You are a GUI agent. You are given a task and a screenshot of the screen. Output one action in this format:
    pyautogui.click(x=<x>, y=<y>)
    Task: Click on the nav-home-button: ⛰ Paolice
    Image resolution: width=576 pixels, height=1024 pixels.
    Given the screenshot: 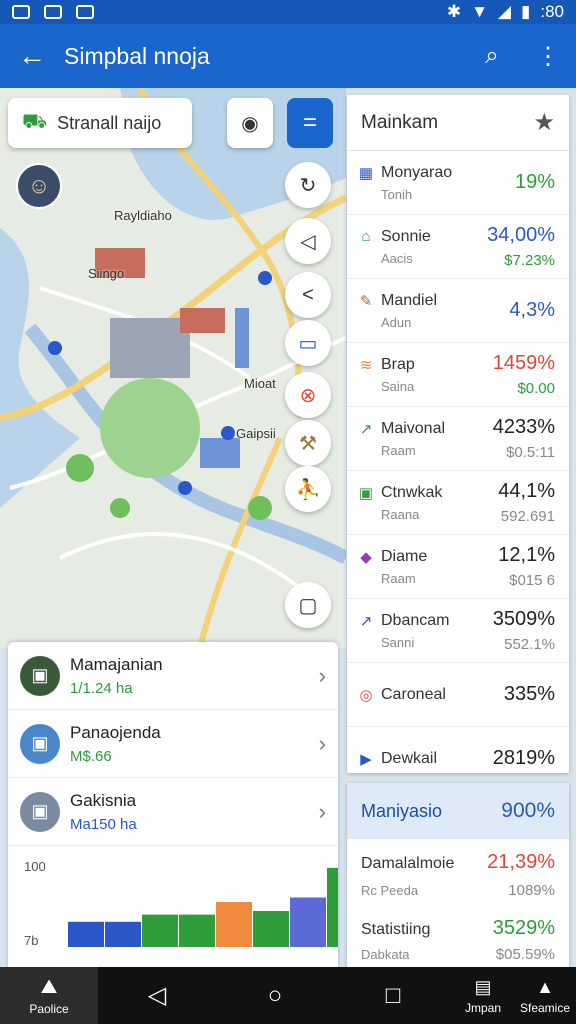 What is the action you would take?
    pyautogui.click(x=49, y=995)
    